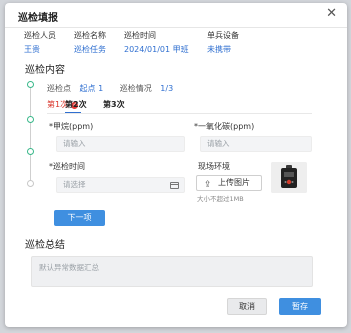 The image size is (351, 333). I want to click on upload-label: 上传图片, so click(234, 182).